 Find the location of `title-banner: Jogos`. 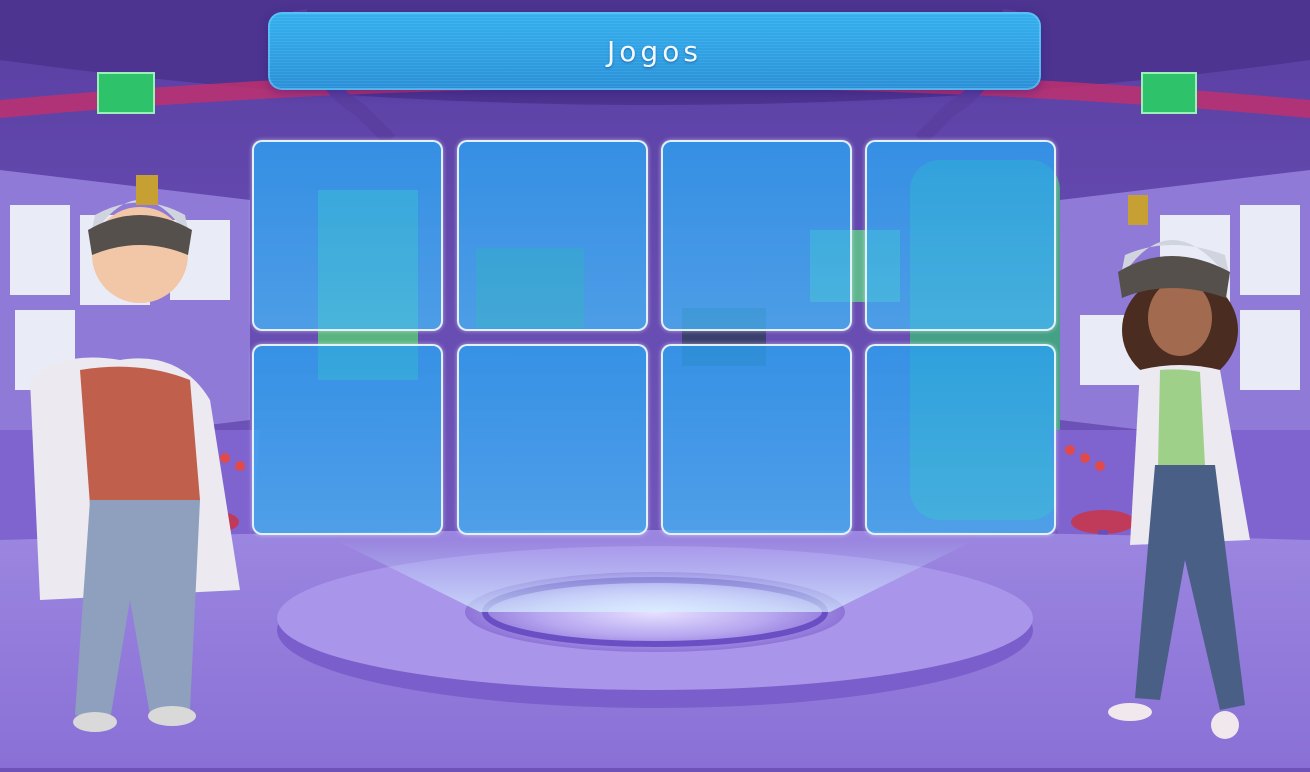

title-banner: Jogos is located at coordinates (654, 51).